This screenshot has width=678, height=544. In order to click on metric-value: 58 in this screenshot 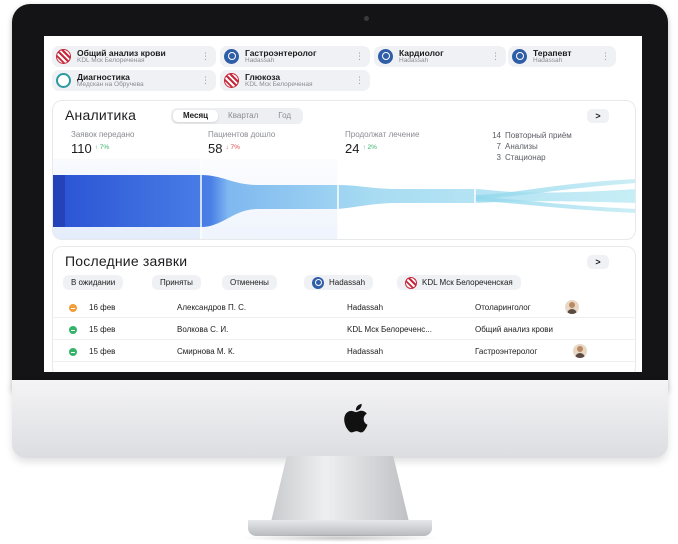, I will do `click(215, 148)`.